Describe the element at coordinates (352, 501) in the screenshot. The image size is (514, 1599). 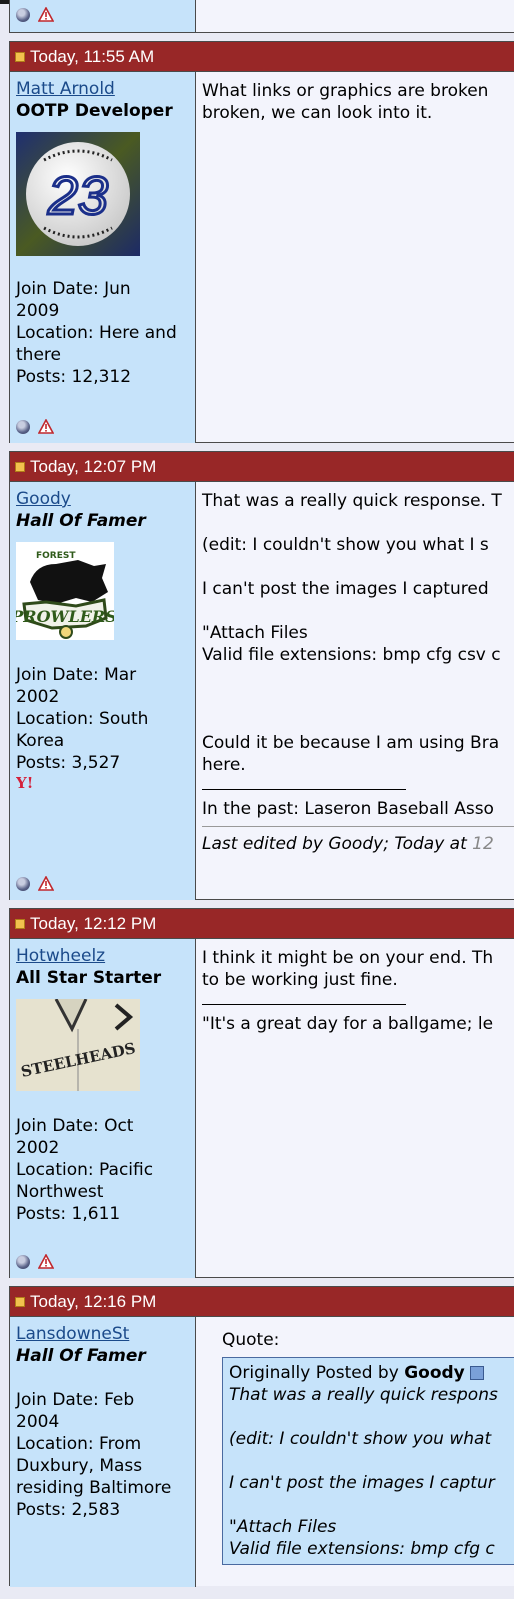
I see `message-line: That was a really quick response. T` at that location.